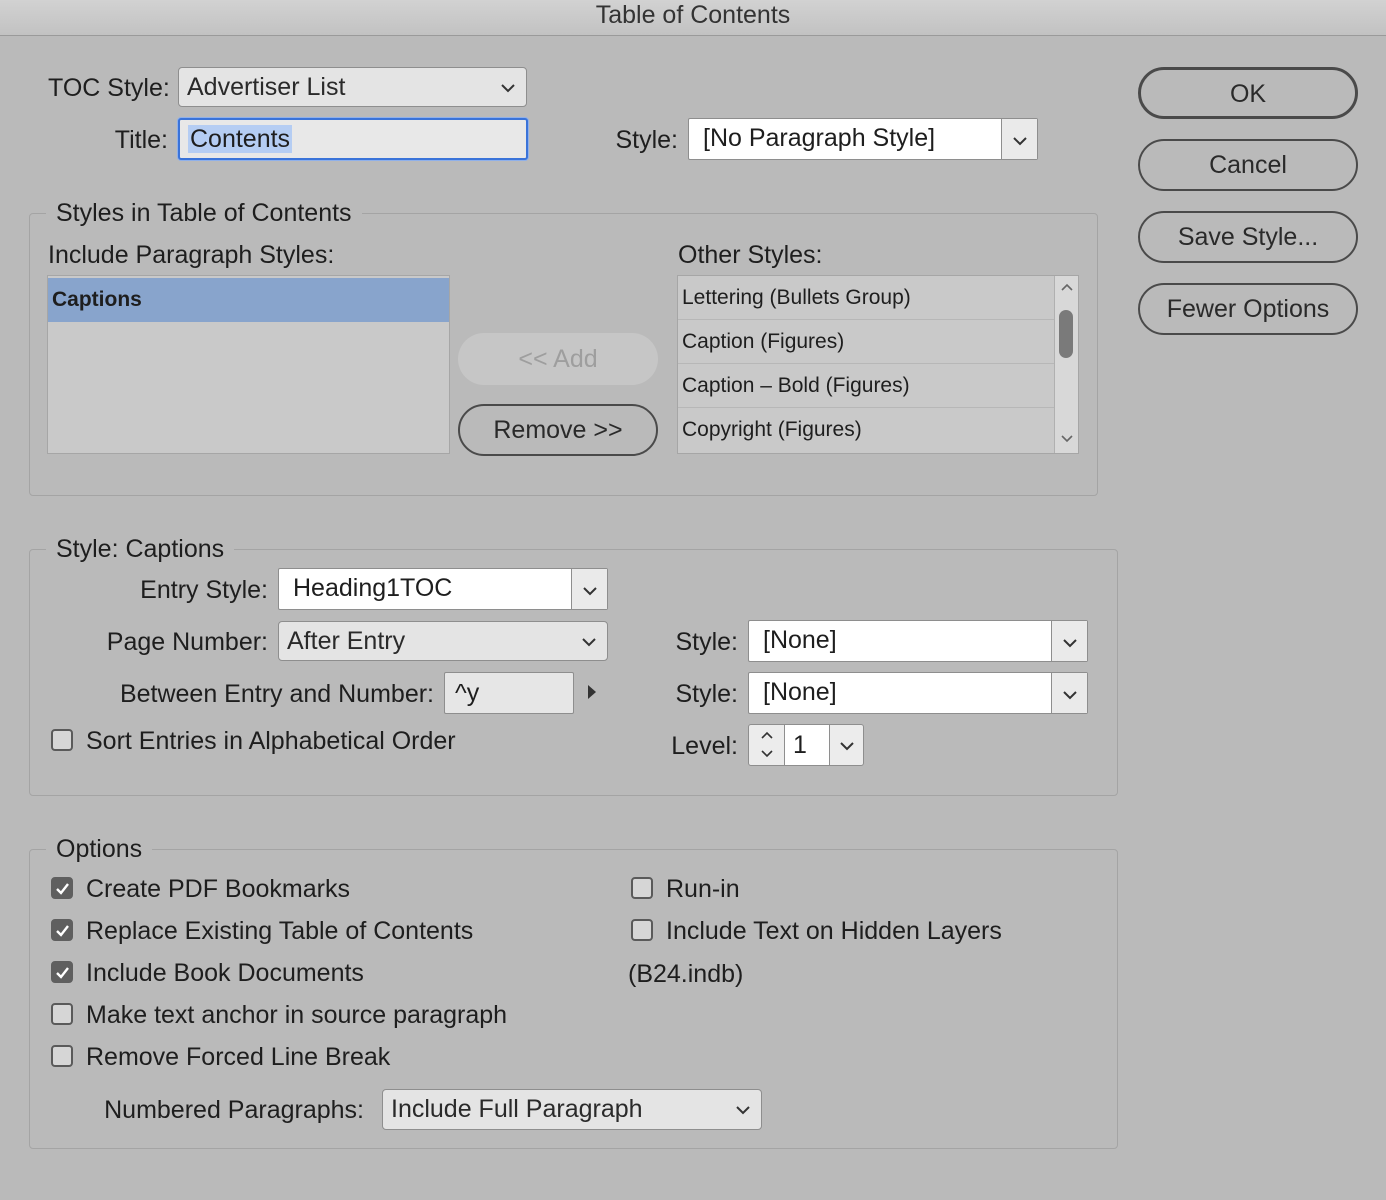 The width and height of the screenshot is (1386, 1200). I want to click on entry-style-combo: Heading1TOC, so click(443, 589).